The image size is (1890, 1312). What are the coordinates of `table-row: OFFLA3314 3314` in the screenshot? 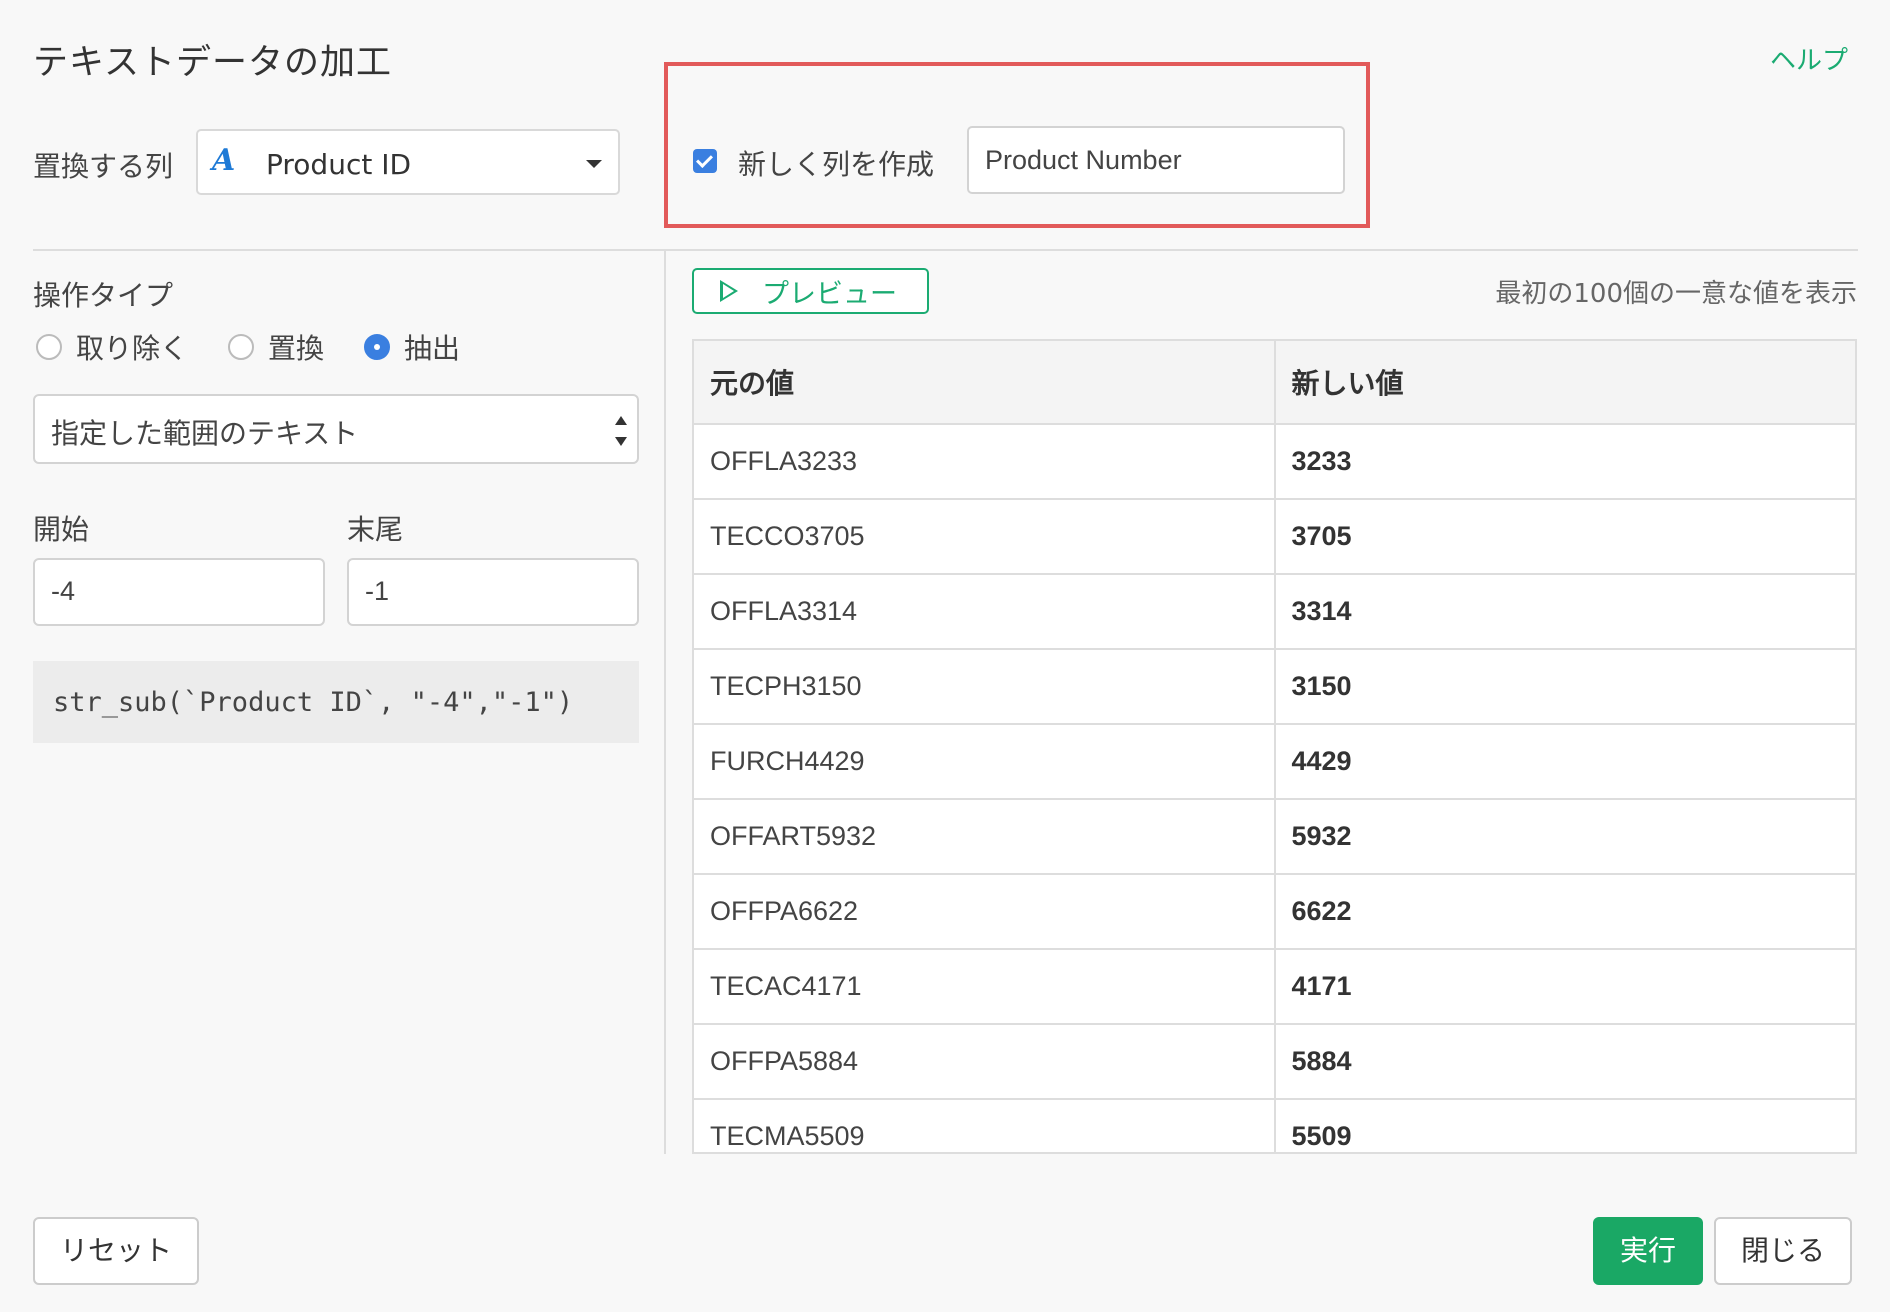 It's located at (1274, 612).